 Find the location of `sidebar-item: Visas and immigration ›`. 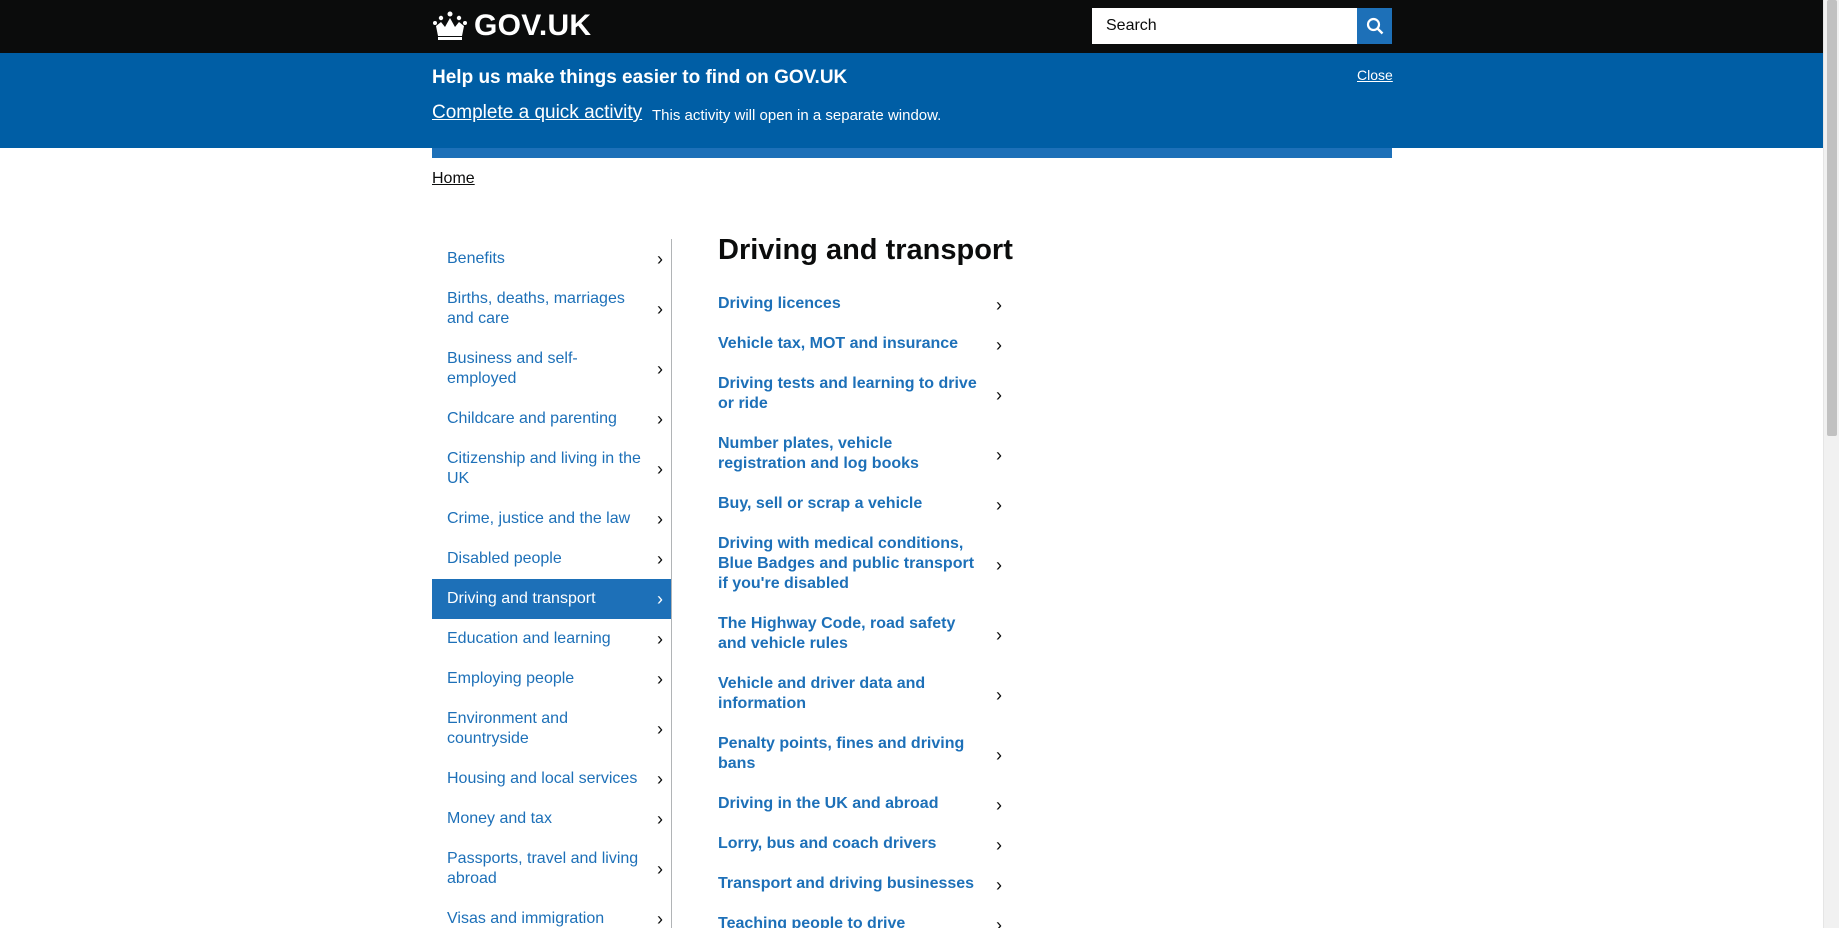

sidebar-item: Visas and immigration › is located at coordinates (551, 913).